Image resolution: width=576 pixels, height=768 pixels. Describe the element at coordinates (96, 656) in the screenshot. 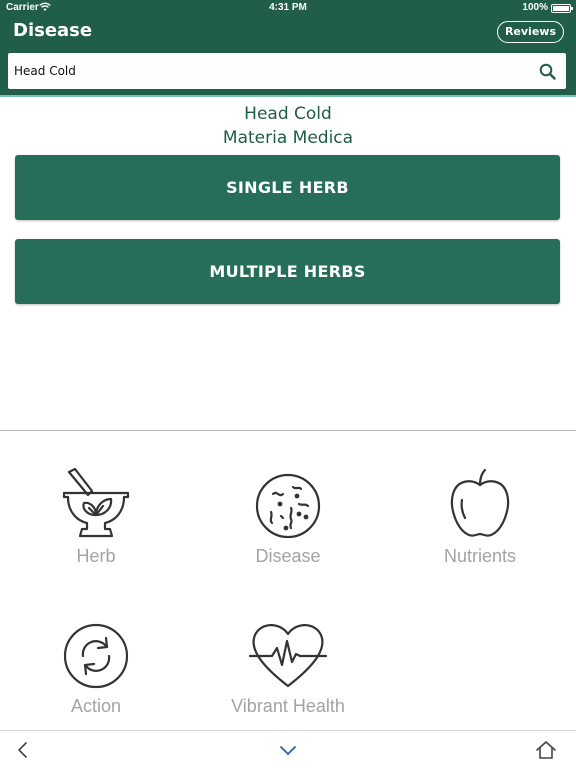

I see `refresh-circle-icon` at that location.